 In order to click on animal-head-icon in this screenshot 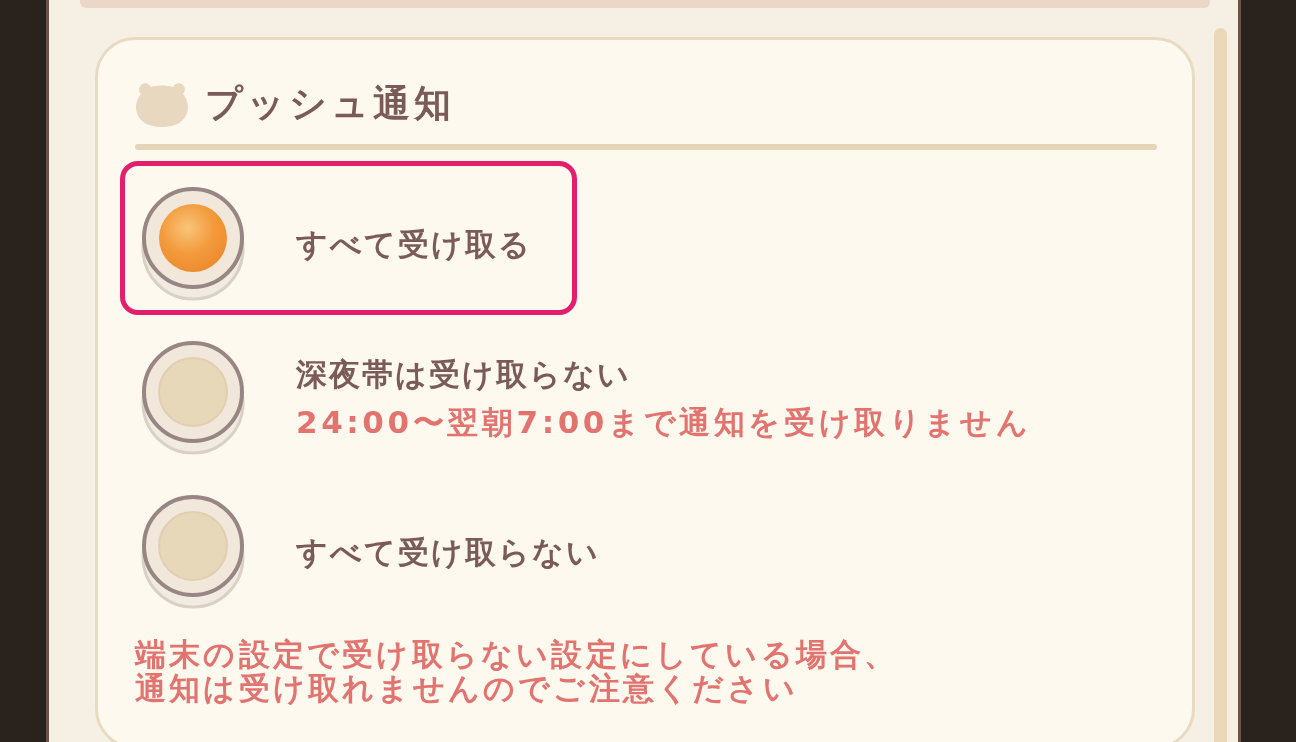, I will do `click(162, 104)`.